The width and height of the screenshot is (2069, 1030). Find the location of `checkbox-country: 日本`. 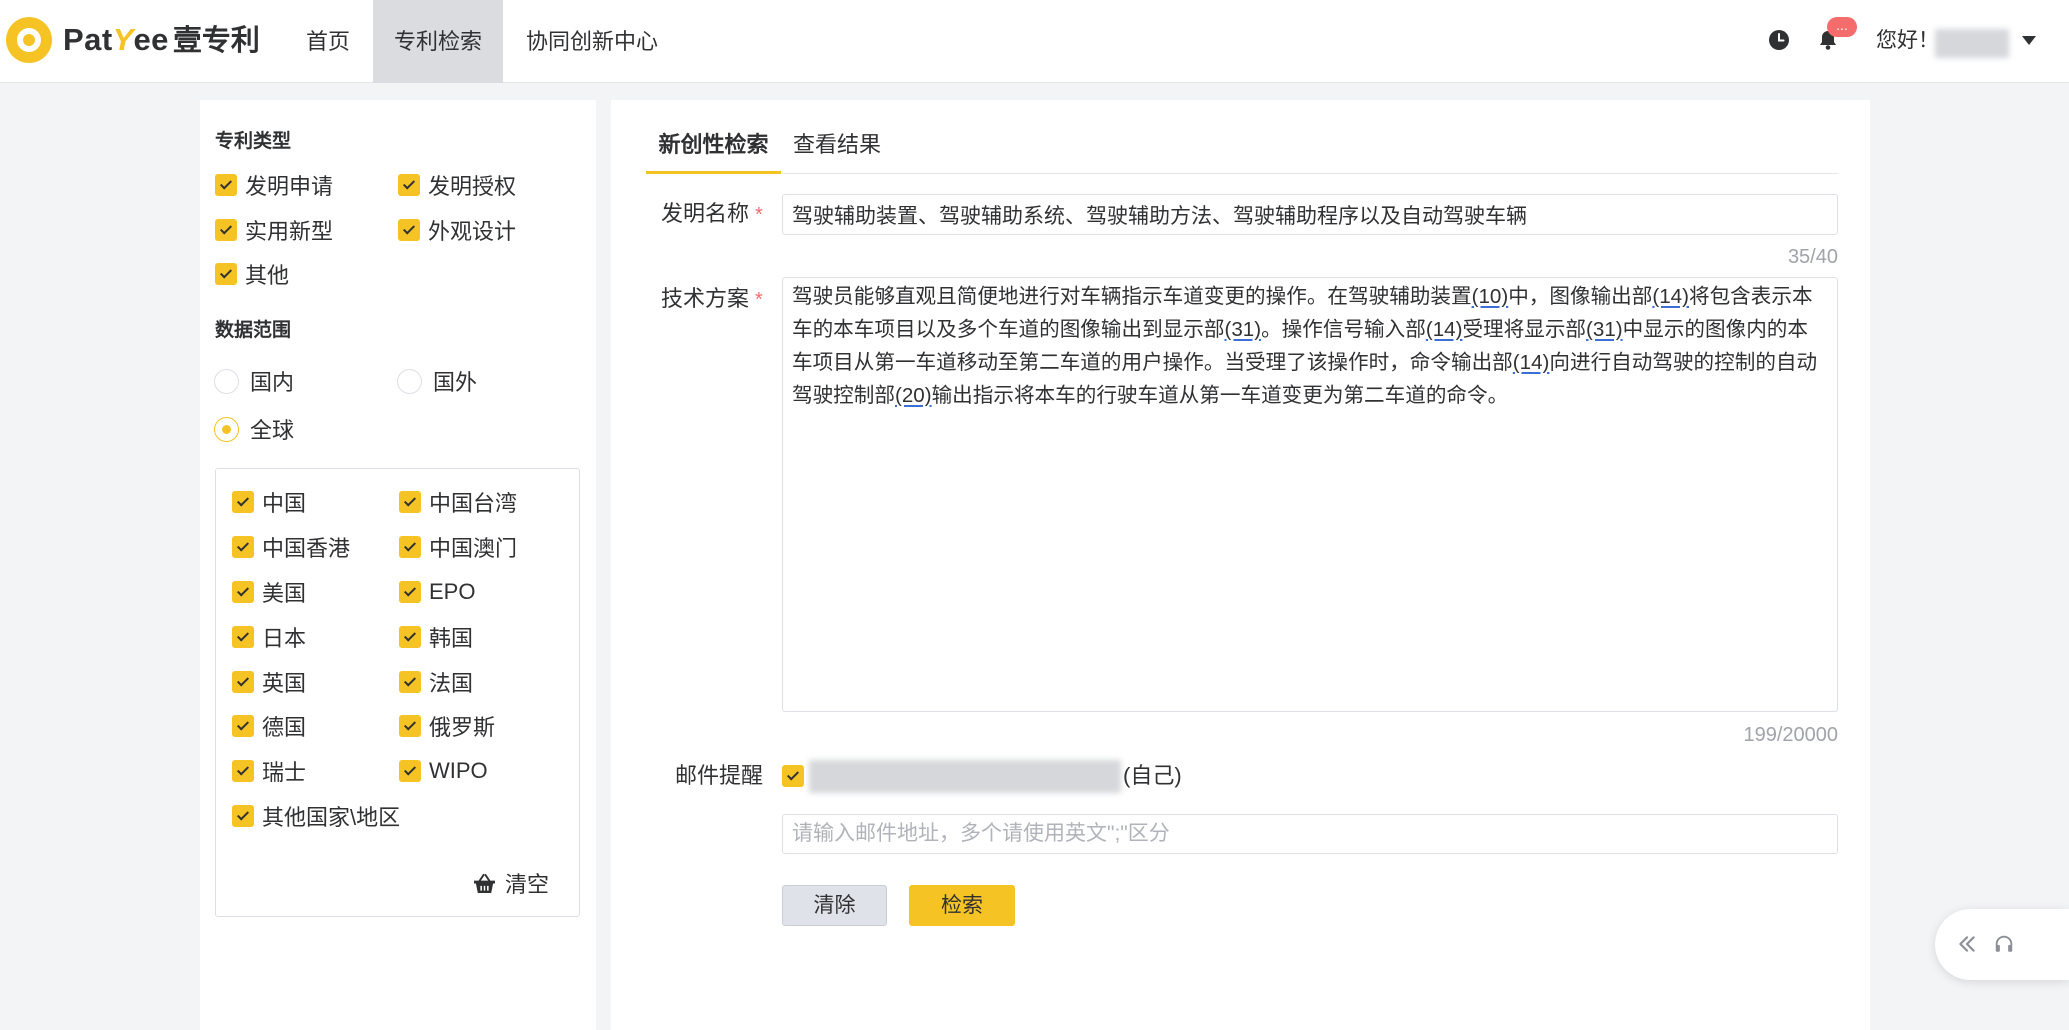

checkbox-country: 日本 is located at coordinates (269, 637).